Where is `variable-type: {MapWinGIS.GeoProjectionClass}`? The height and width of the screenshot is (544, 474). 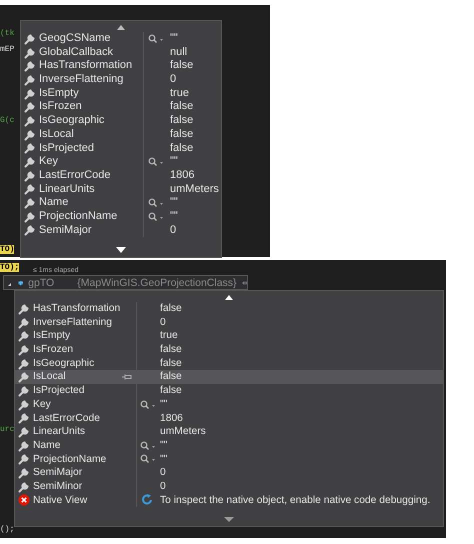
variable-type: {MapWinGIS.GeoProjectionClass} is located at coordinates (157, 282).